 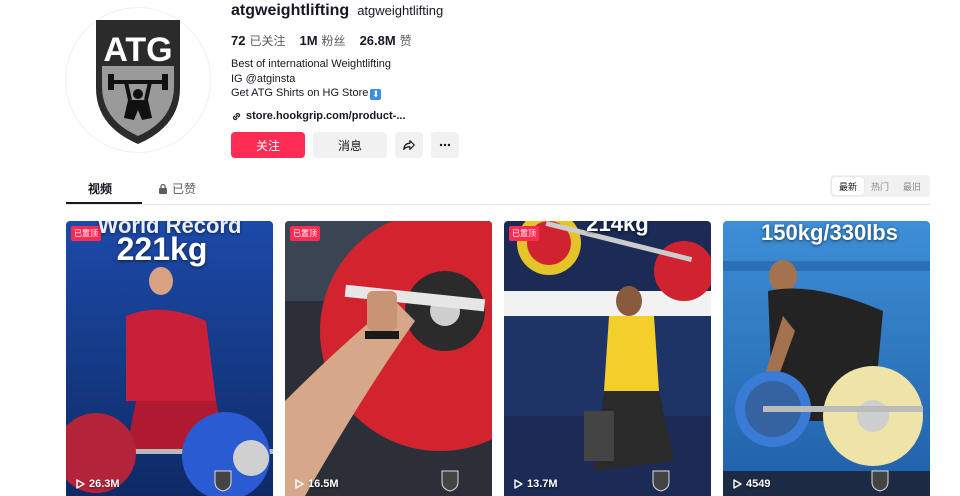 What do you see at coordinates (311, 64) in the screenshot?
I see `bio-line: Best of international Weightlifting` at bounding box center [311, 64].